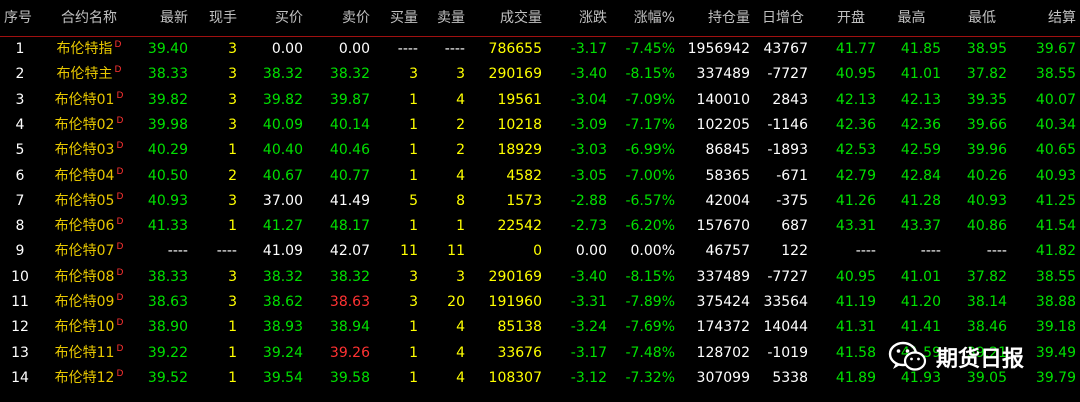 This screenshot has width=1080, height=402. I want to click on cell-value: 174372, so click(723, 327).